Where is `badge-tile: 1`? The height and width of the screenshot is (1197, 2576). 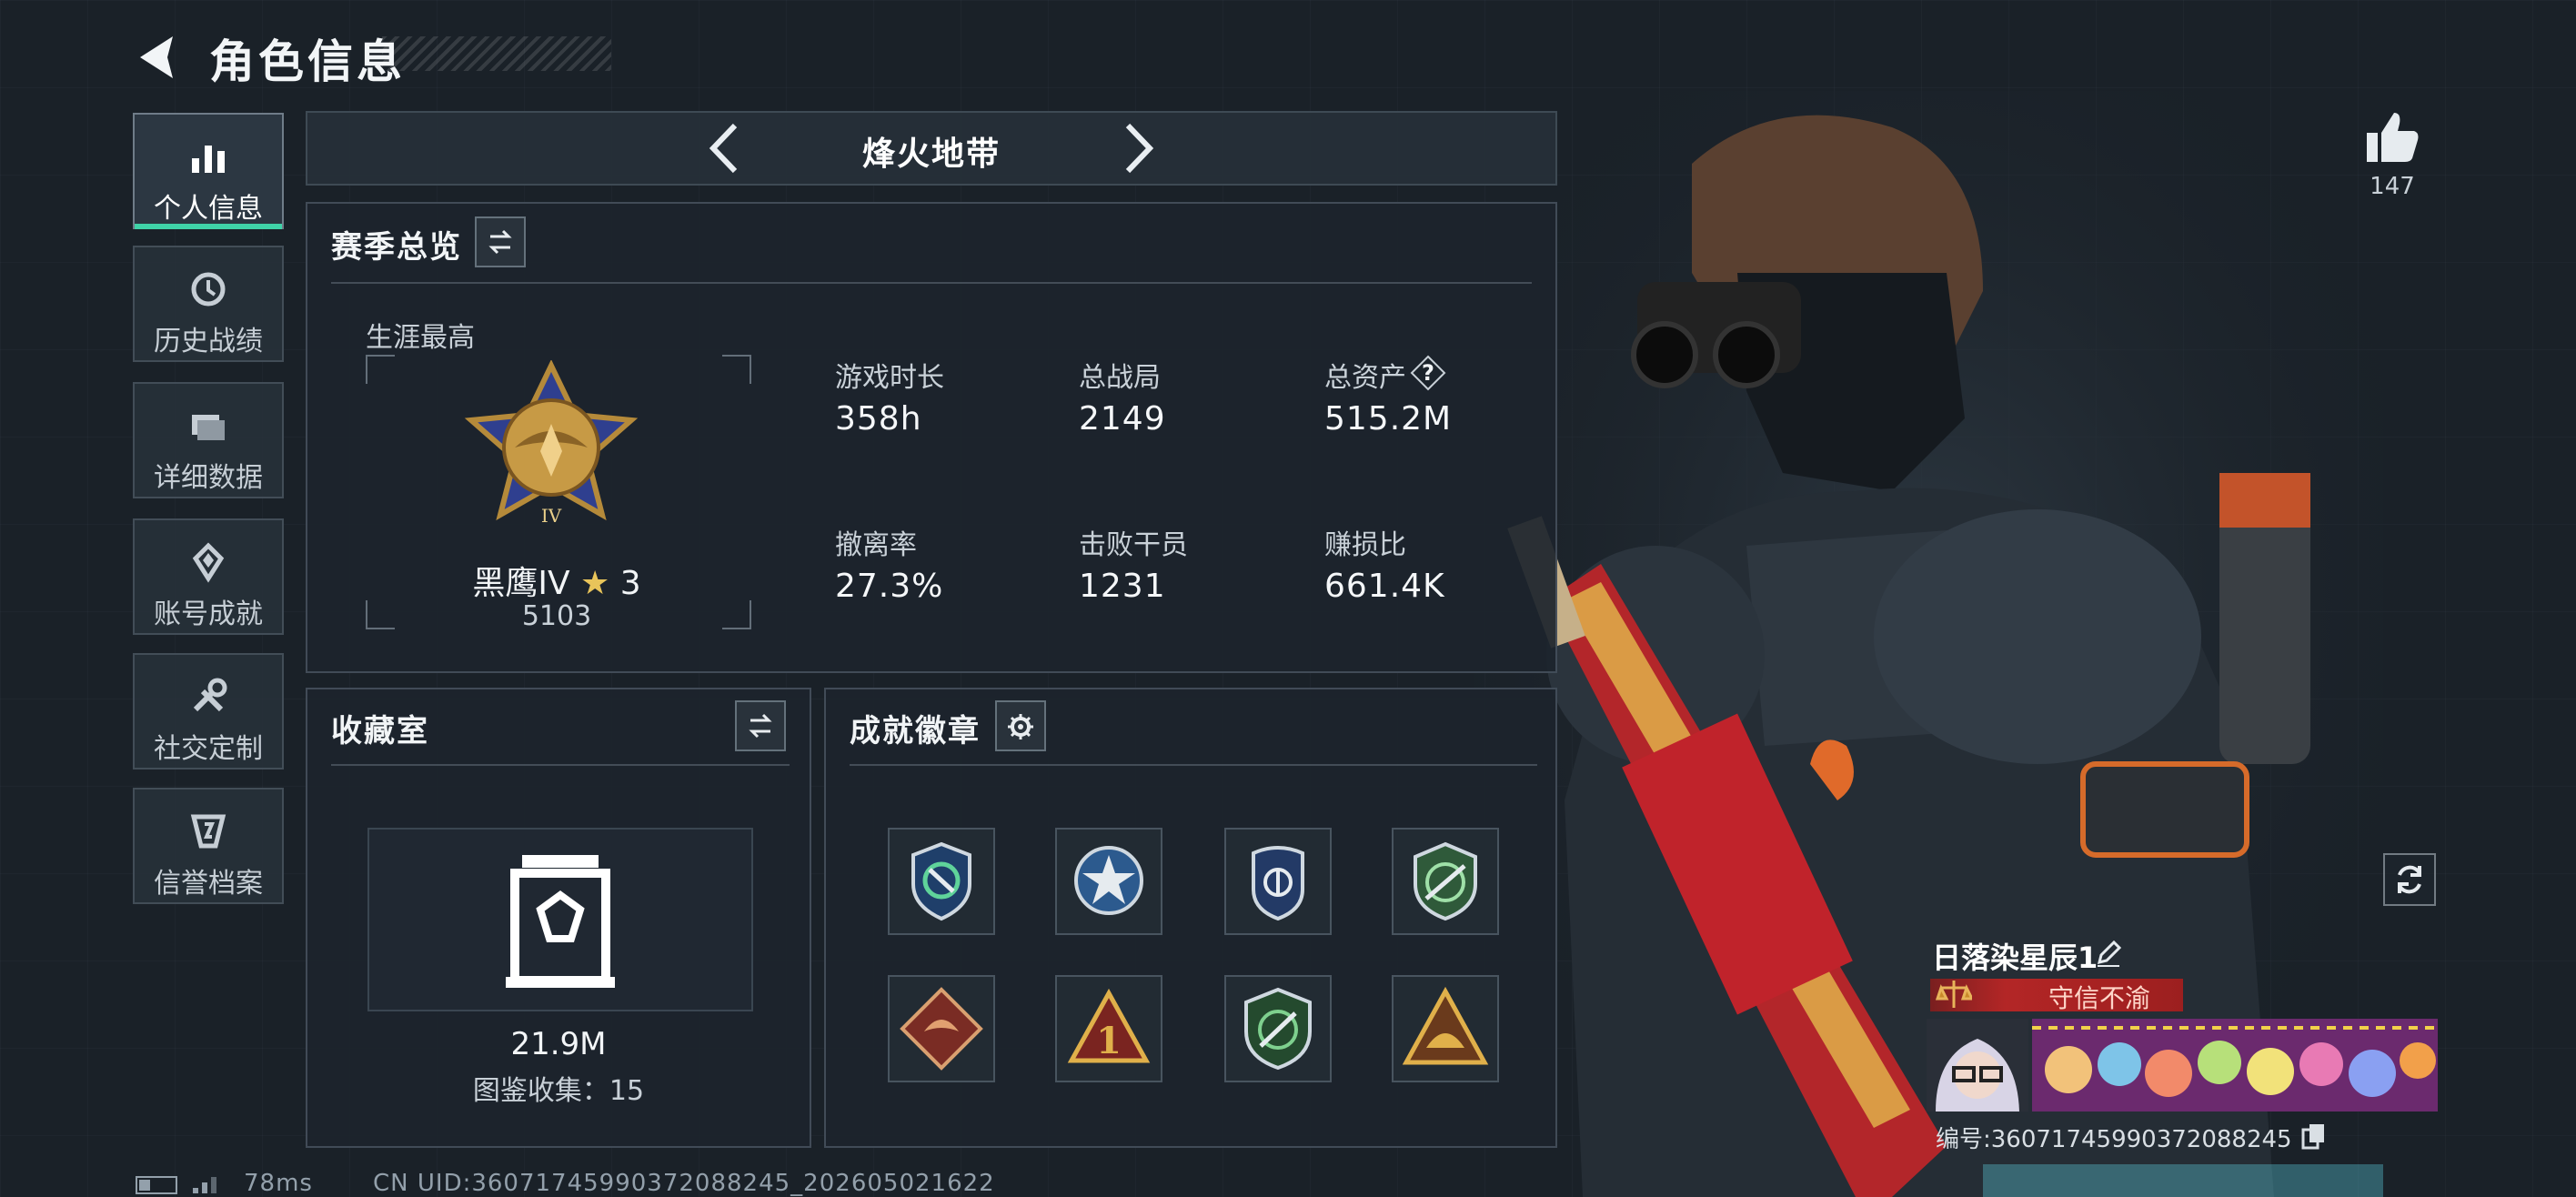 badge-tile: 1 is located at coordinates (1108, 1028).